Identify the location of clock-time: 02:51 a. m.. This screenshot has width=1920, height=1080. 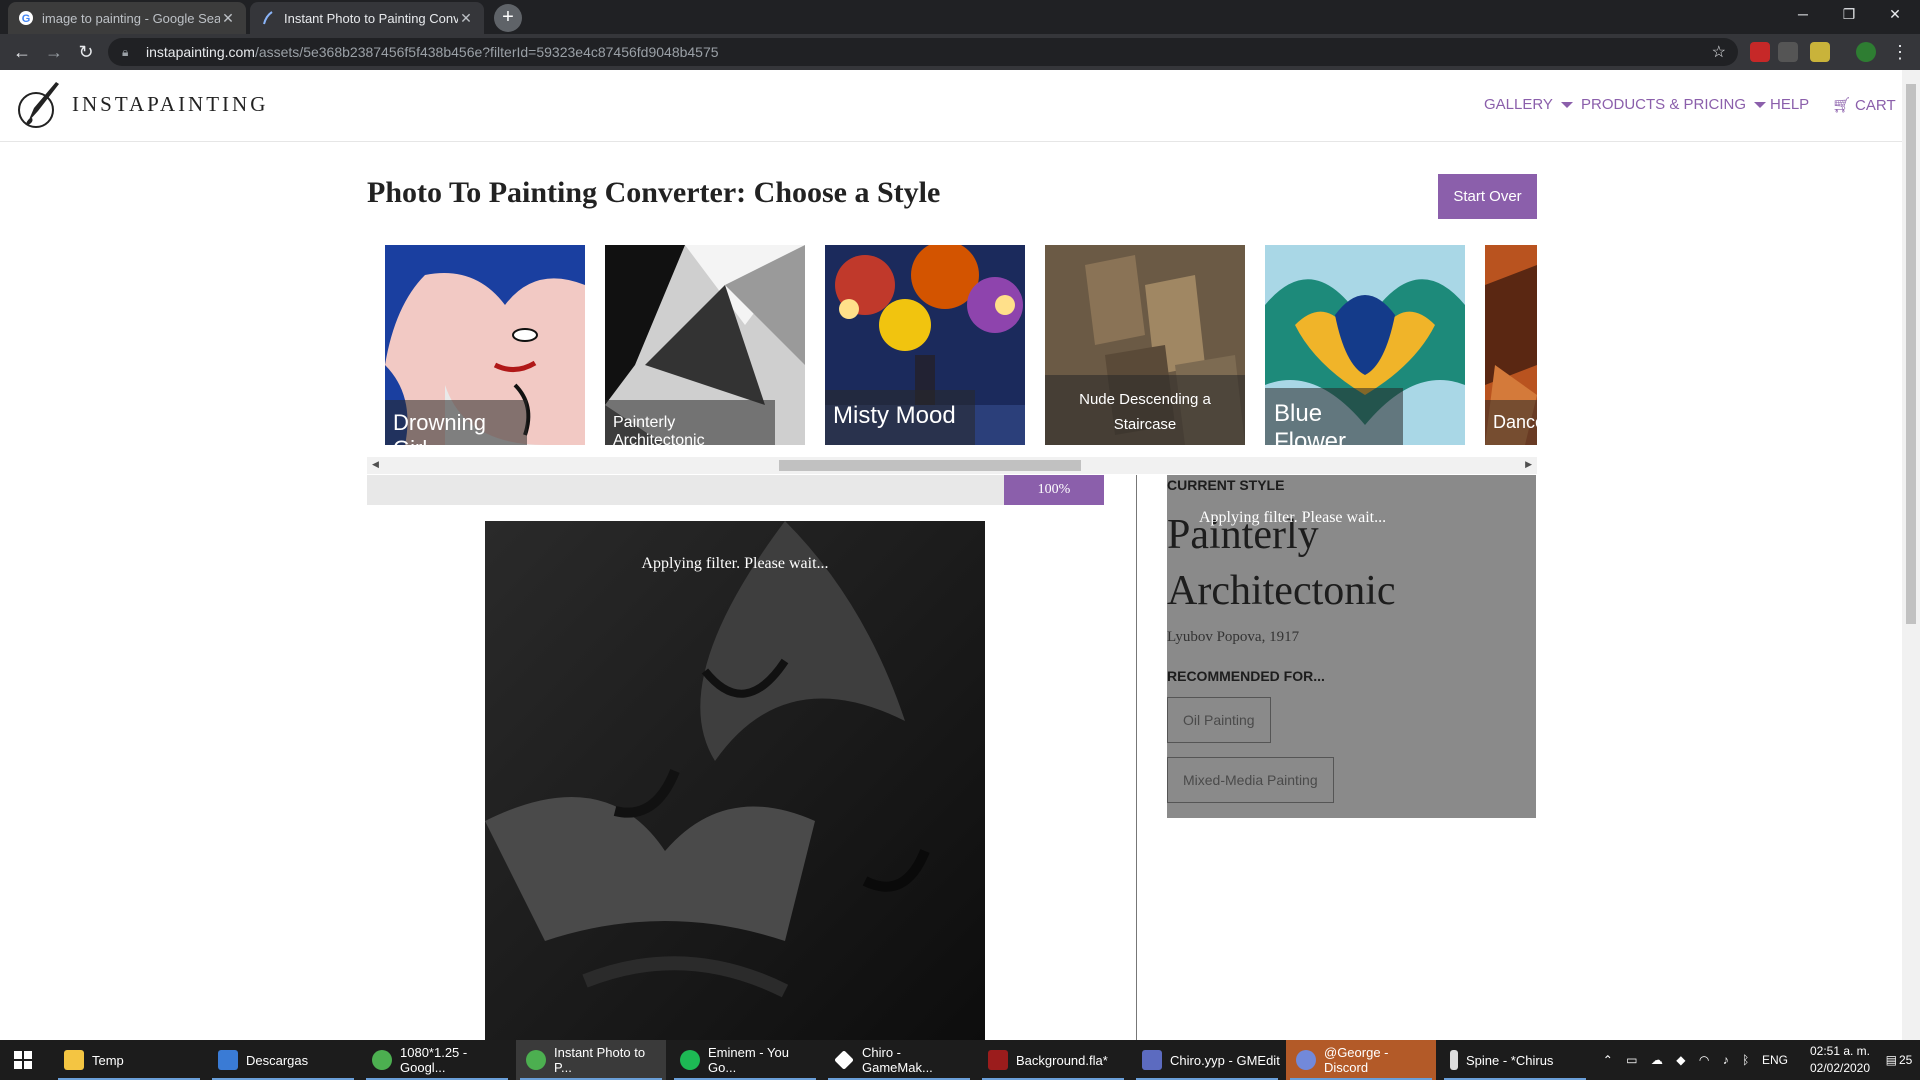
(1840, 1051).